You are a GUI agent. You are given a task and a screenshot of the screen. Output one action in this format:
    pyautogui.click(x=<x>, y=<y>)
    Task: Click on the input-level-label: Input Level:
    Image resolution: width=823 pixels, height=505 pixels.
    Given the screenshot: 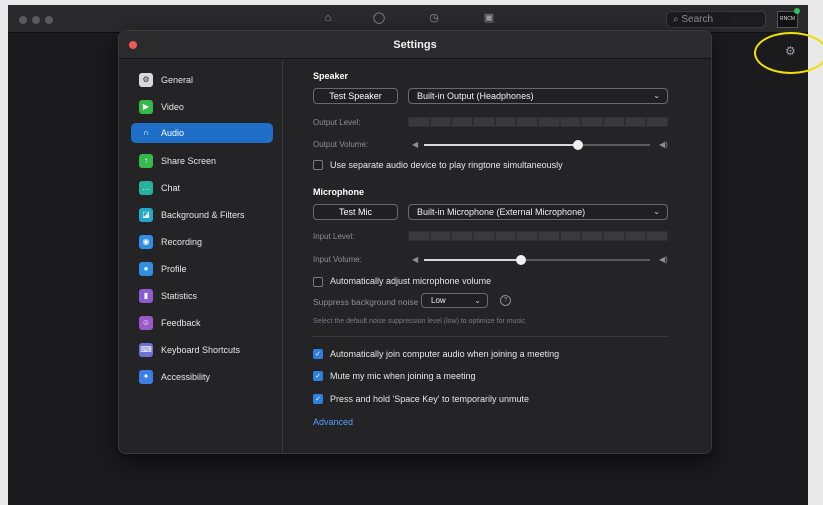 What is the action you would take?
    pyautogui.click(x=334, y=236)
    